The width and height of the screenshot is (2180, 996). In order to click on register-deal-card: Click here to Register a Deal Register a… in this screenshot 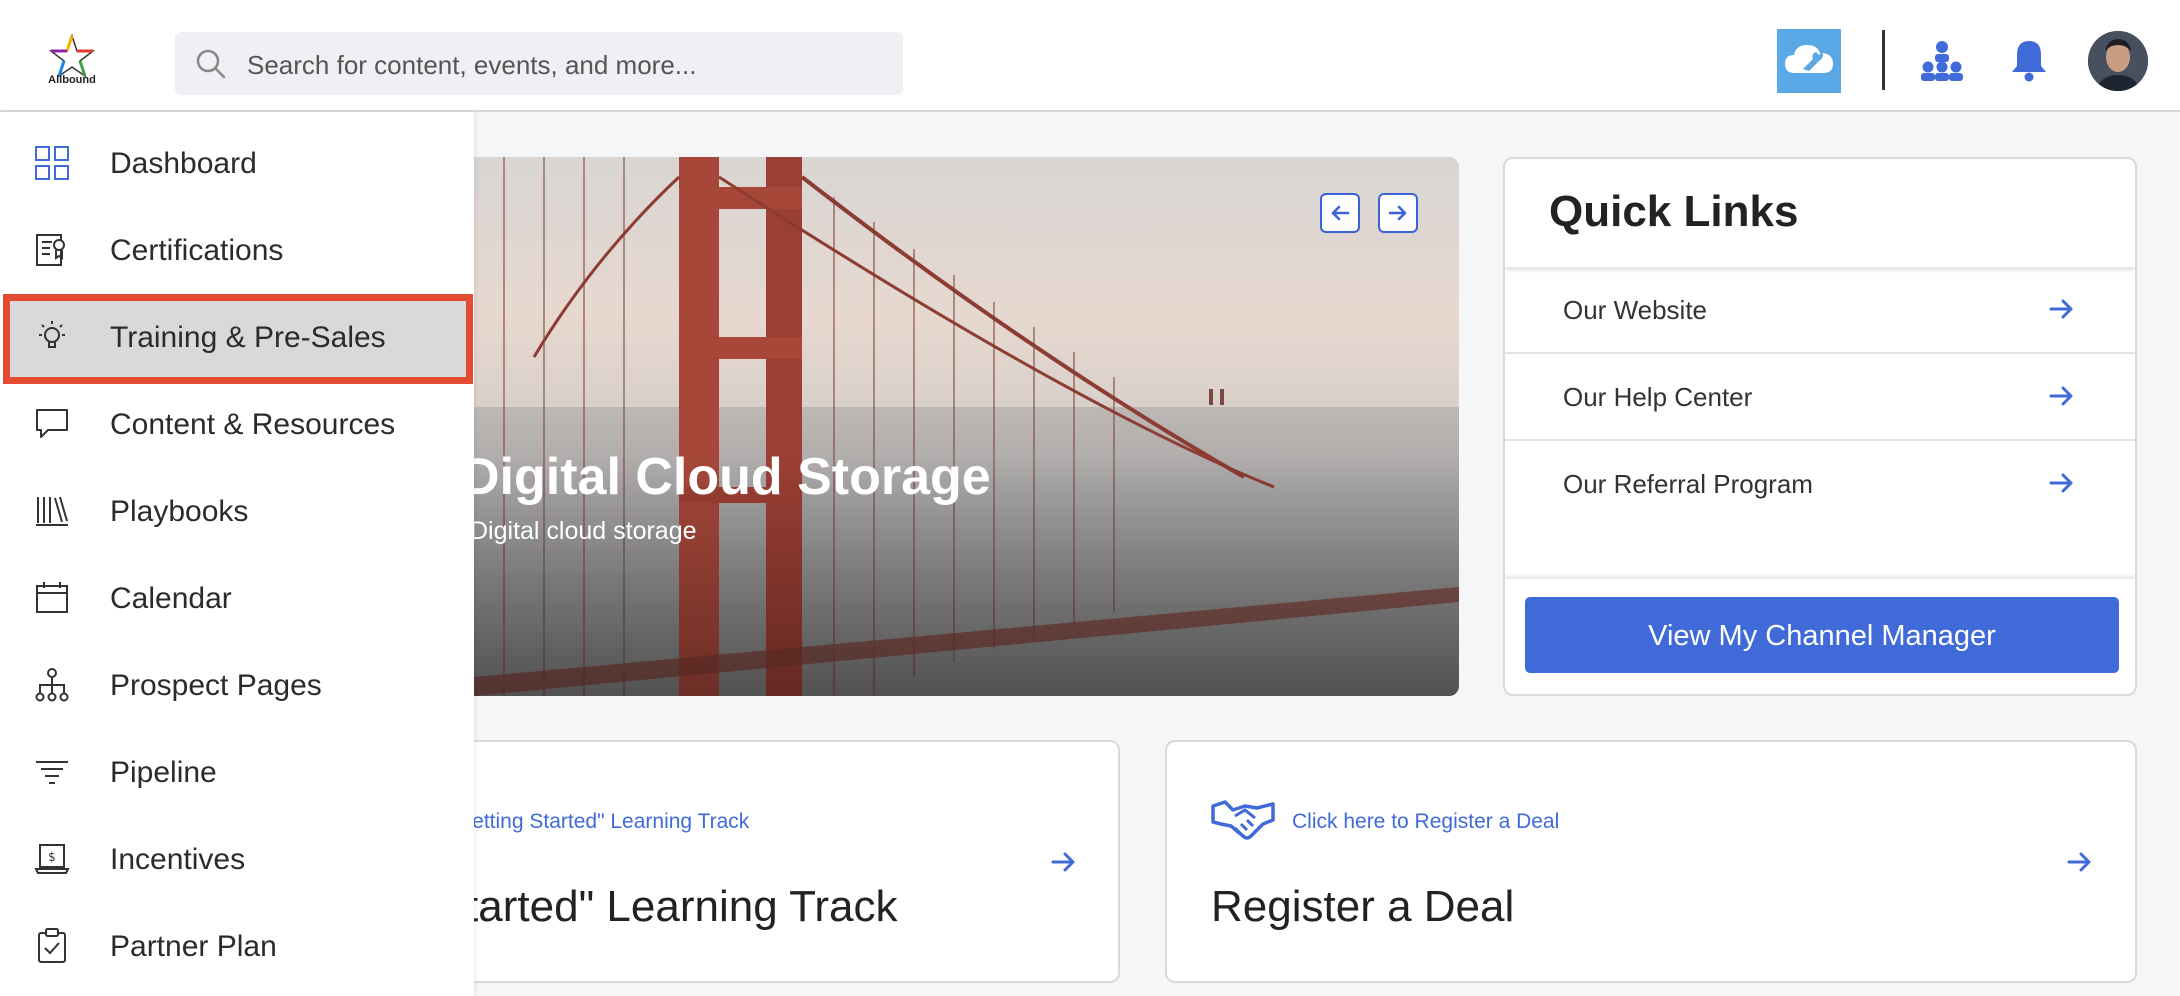, I will do `click(1651, 861)`.